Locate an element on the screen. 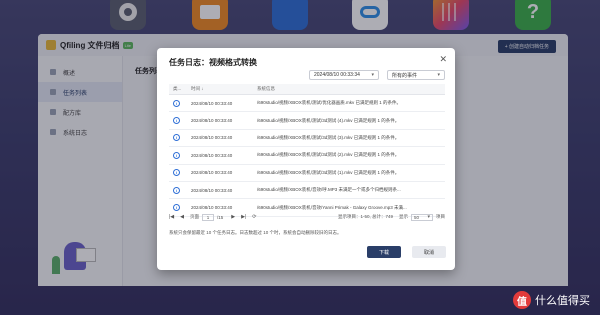 The width and height of the screenshot is (600, 315). event-filter-select: 所有的事件 ▾ is located at coordinates (416, 75).